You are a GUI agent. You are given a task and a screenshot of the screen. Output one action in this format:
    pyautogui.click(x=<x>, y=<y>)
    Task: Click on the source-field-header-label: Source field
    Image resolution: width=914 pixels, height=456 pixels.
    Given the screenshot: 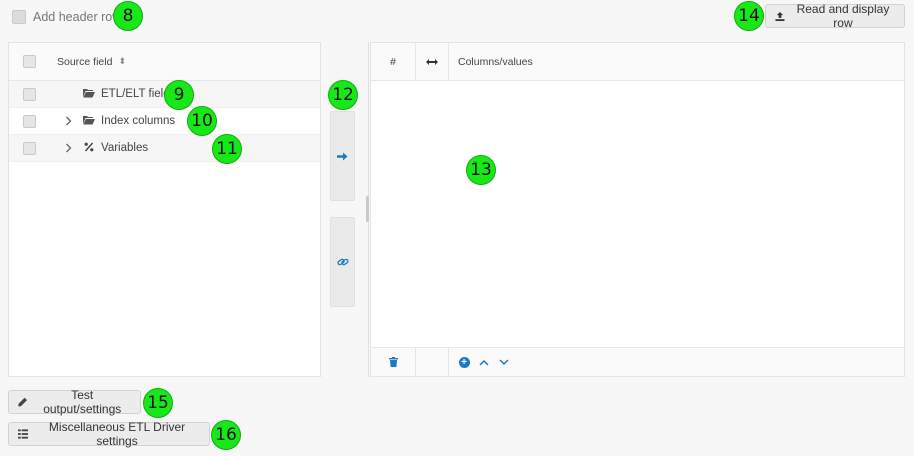 What is the action you would take?
    pyautogui.click(x=85, y=61)
    